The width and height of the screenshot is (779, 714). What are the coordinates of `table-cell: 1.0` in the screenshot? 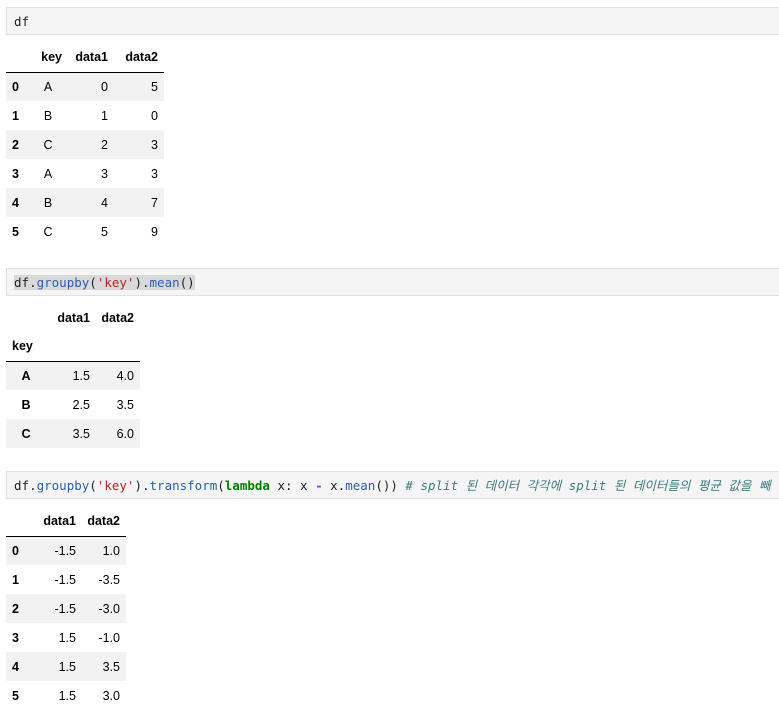 It's located at (104, 550).